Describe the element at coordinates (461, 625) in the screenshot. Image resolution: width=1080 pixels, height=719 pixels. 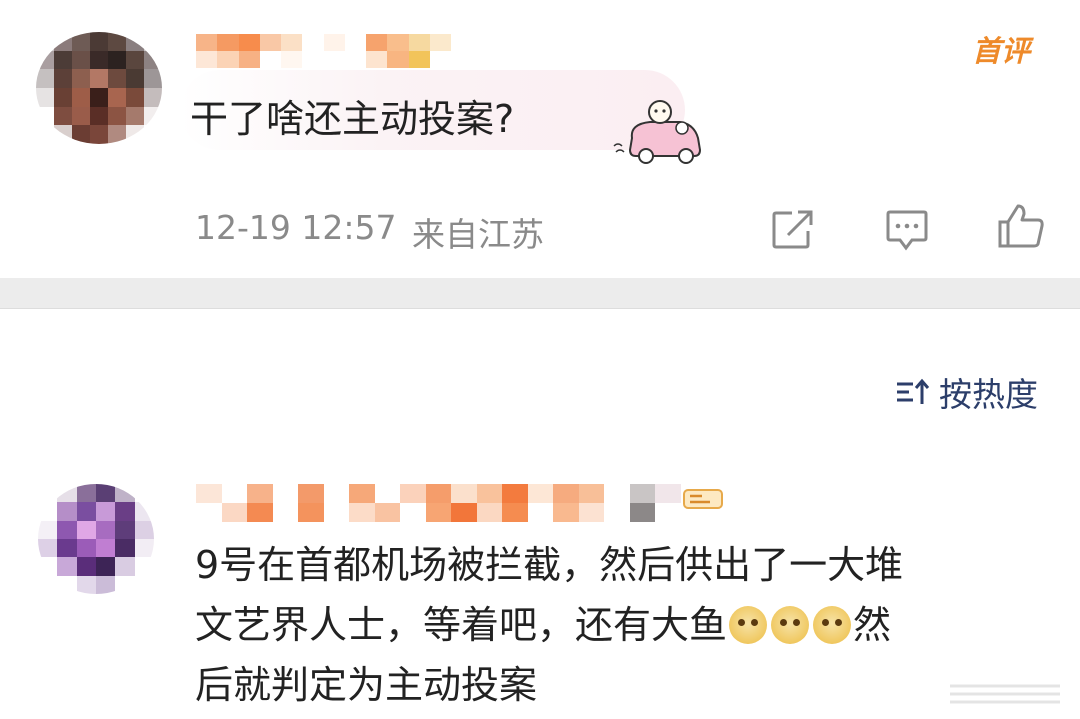
I see `comment-2-line-2-text: 文艺界人士，等着吧，还有大鱼` at that location.